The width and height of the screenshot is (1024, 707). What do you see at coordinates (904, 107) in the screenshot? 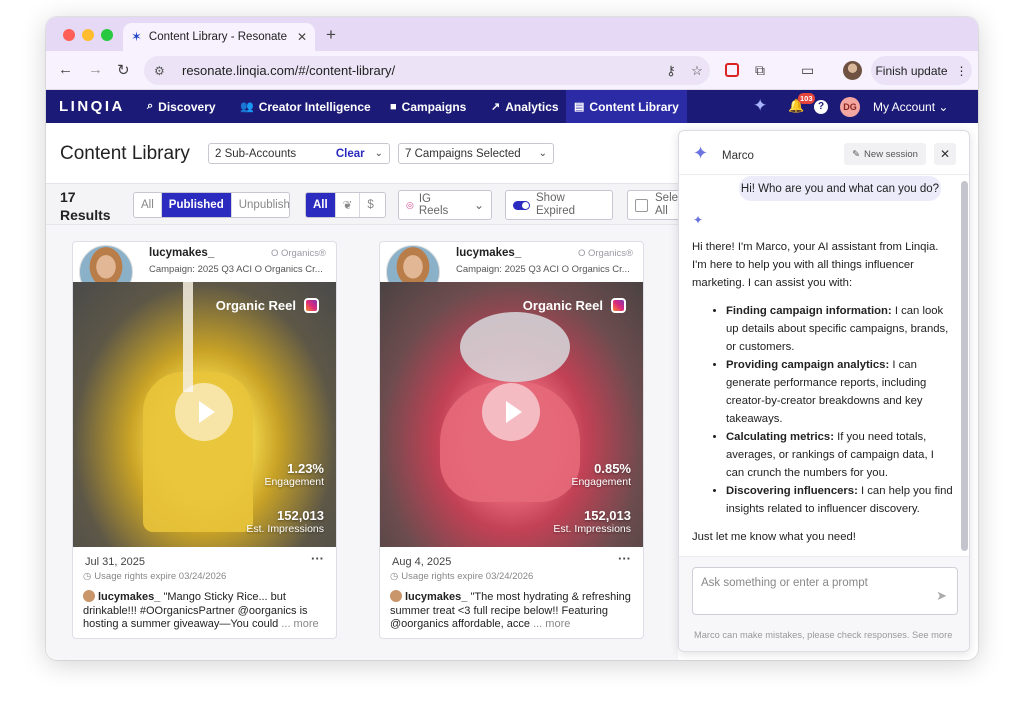
I see `my-account-label: My Account` at bounding box center [904, 107].